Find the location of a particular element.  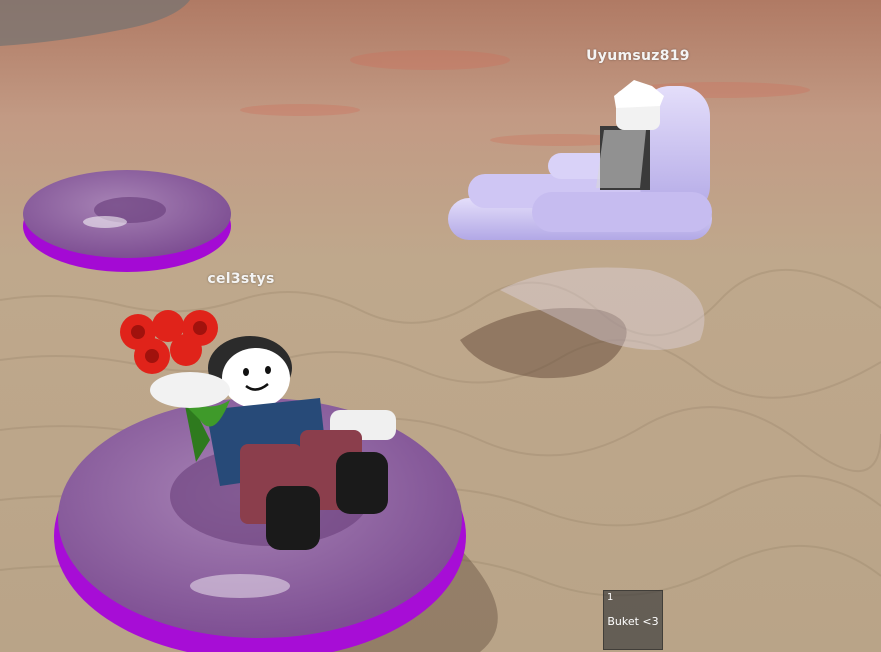

player-nametag: Uyumsuz819 is located at coordinates (638, 56).